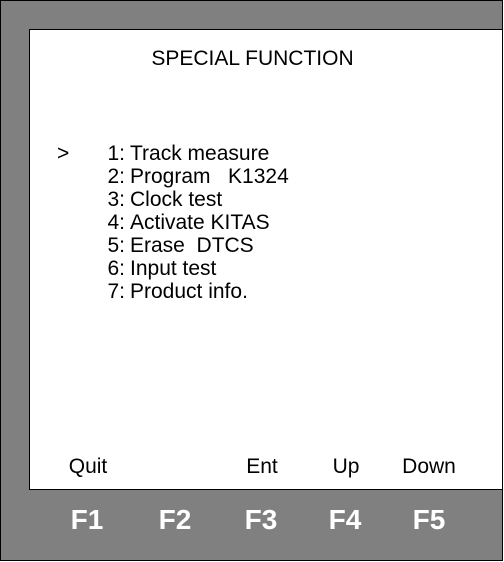  I want to click on menu-item-label: Erase DTCS, so click(192, 245).